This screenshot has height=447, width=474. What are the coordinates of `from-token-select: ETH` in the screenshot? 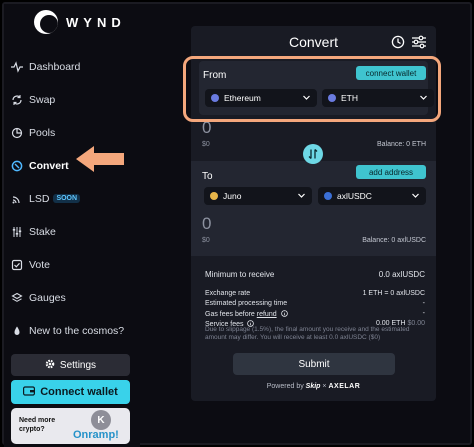 It's located at (378, 98).